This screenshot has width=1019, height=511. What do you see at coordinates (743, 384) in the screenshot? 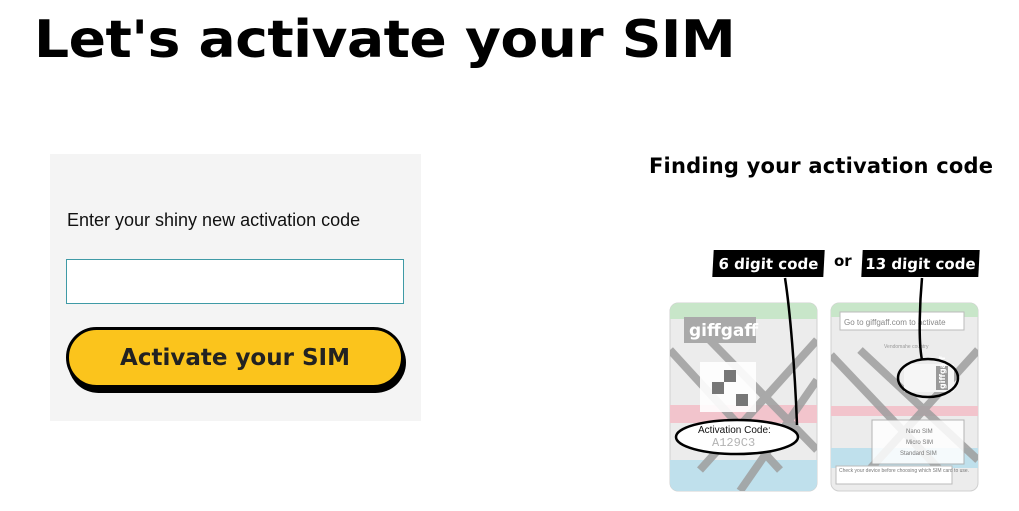
I see `sim-card-six-digit: giffgaff Activation Code: A129C3` at bounding box center [743, 384].